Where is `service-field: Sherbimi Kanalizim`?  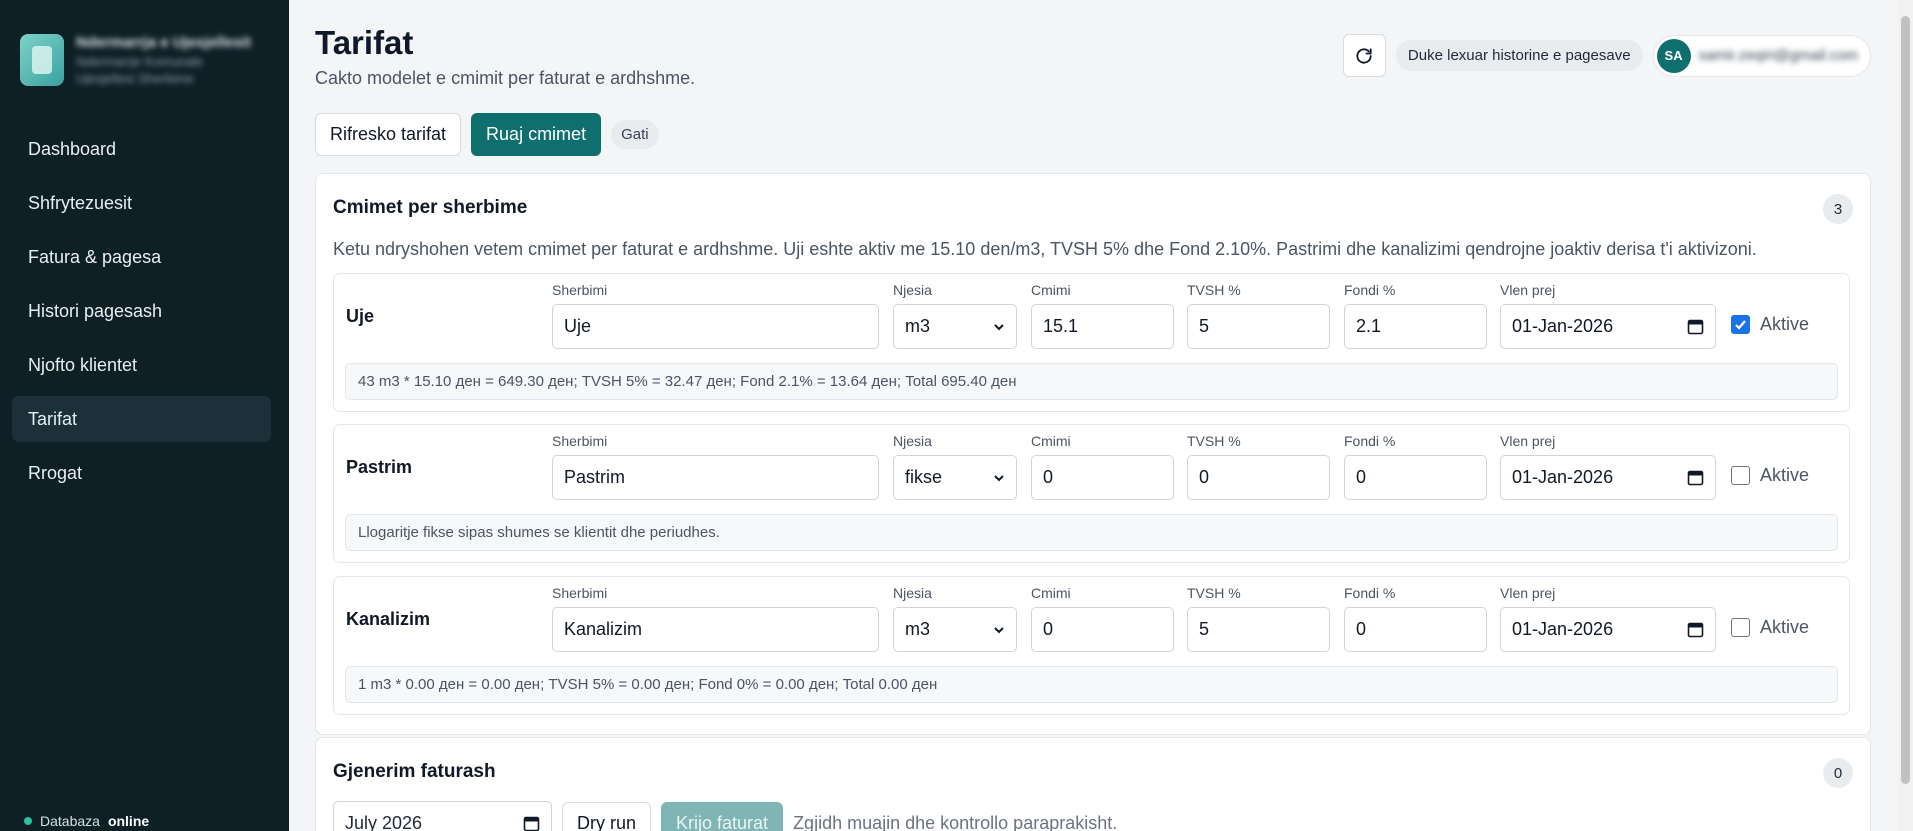 service-field: Sherbimi Kanalizim is located at coordinates (715, 618).